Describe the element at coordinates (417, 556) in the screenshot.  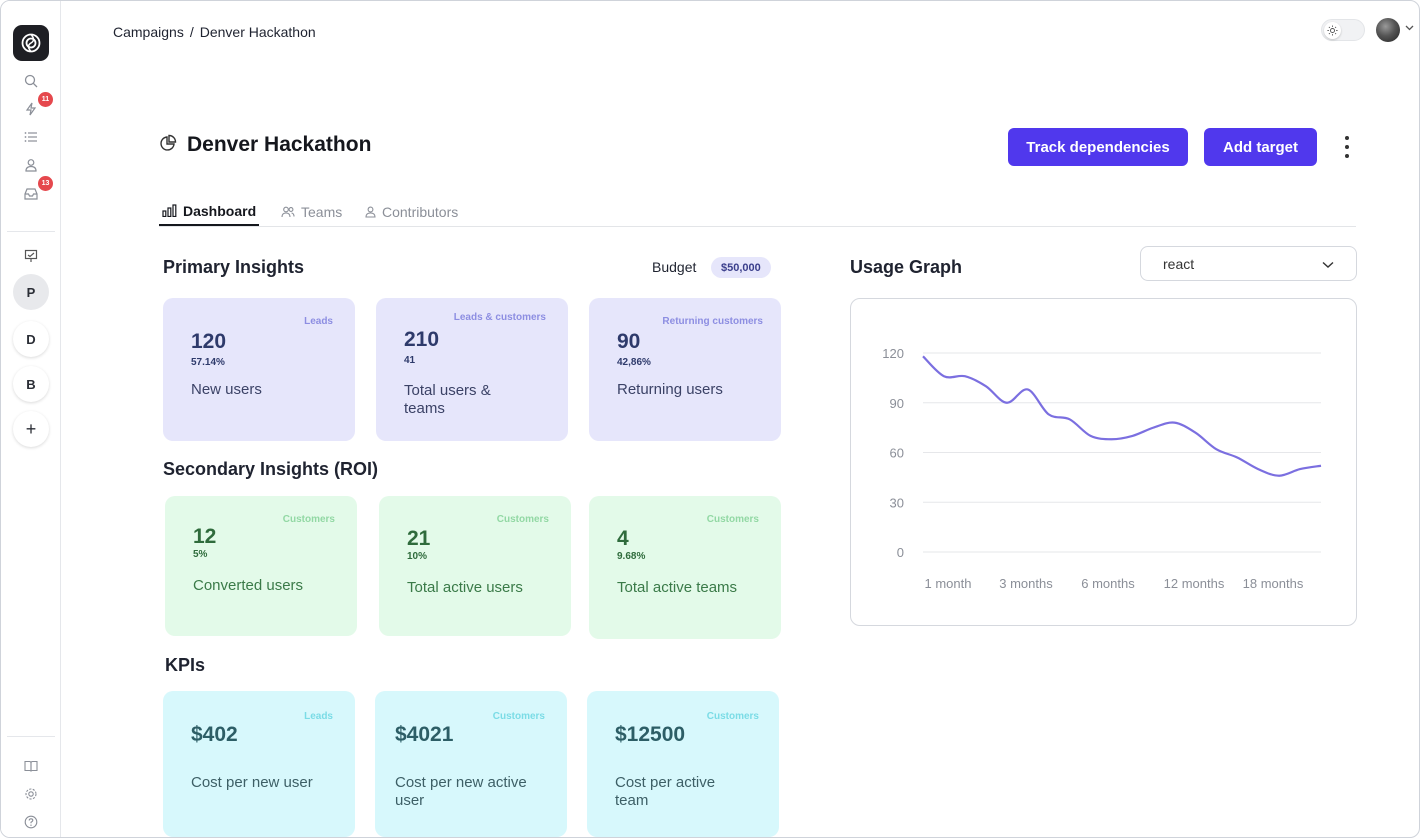
I see `card-subvalue: 10%` at that location.